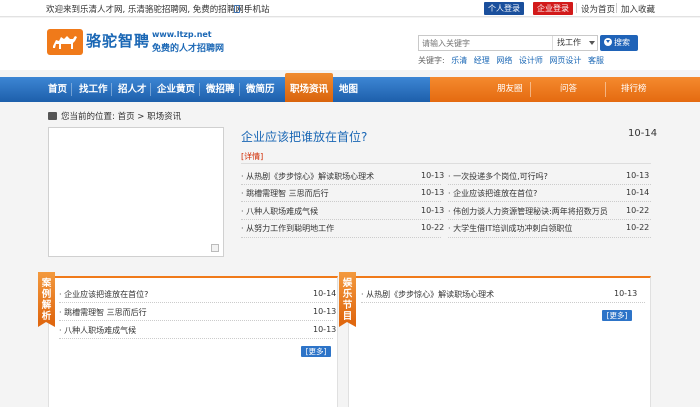  What do you see at coordinates (493, 193) in the screenshot?
I see `article-title: · 企业应该把谁放在首位?` at bounding box center [493, 193].